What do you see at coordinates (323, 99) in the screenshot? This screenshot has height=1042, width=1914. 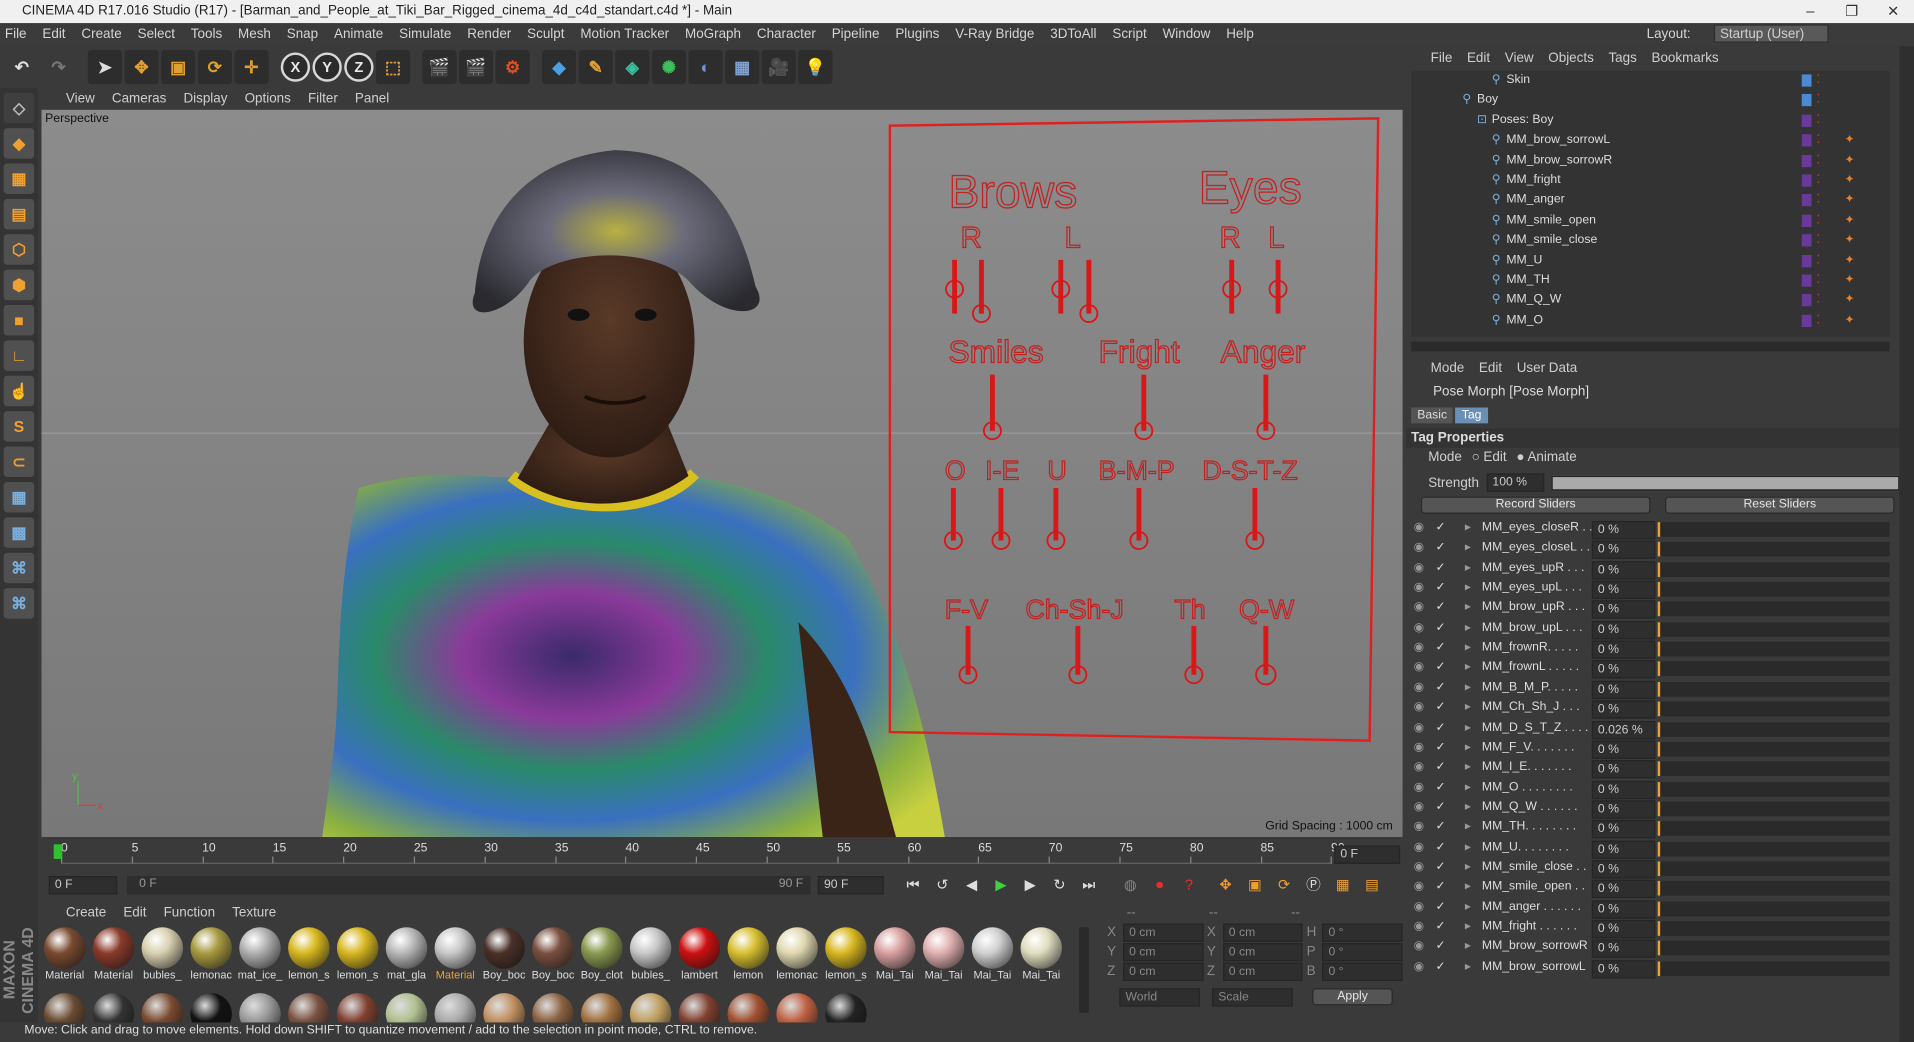 I see `viewport-menu-filter: Filter` at bounding box center [323, 99].